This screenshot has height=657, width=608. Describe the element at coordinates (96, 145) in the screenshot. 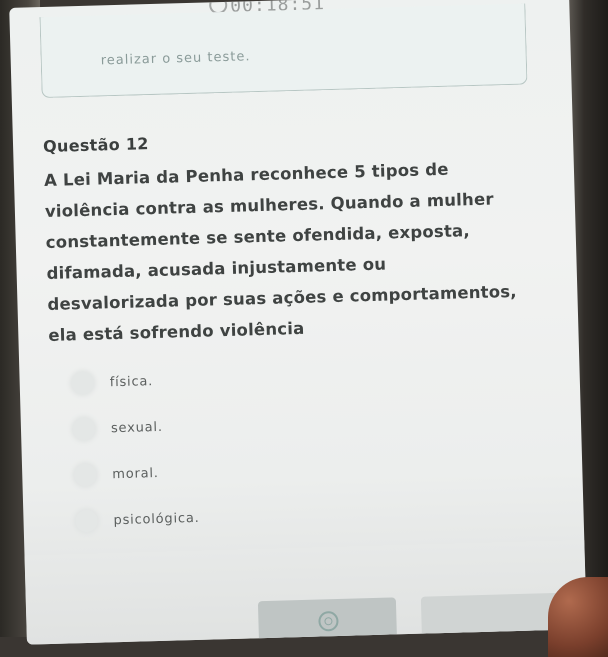

I see `question-number: Questão 12` at that location.